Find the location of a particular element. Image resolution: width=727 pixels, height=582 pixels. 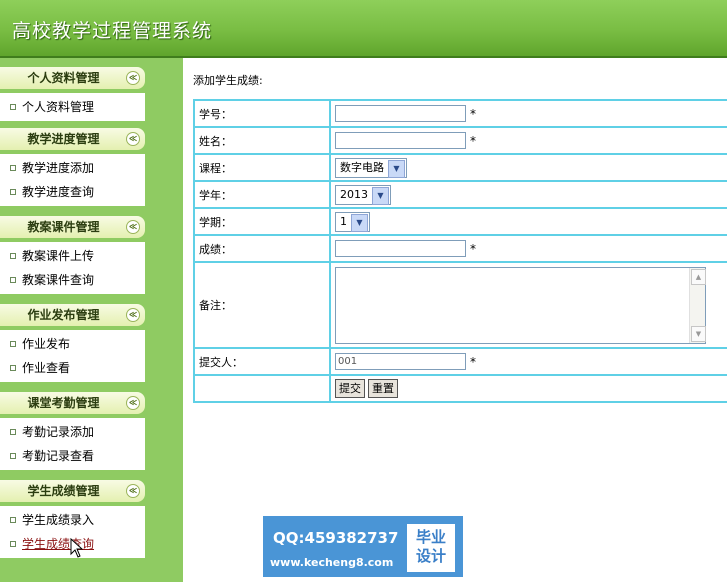

group-body: 个人资料管理 is located at coordinates (72, 107).